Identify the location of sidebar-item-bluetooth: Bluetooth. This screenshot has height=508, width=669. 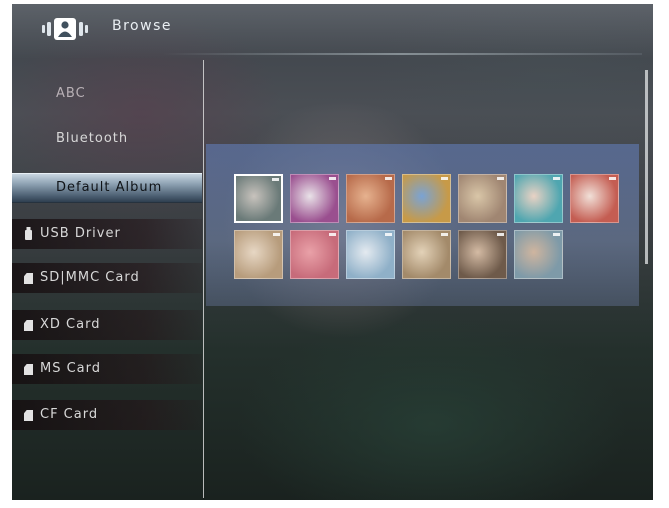
(107, 139).